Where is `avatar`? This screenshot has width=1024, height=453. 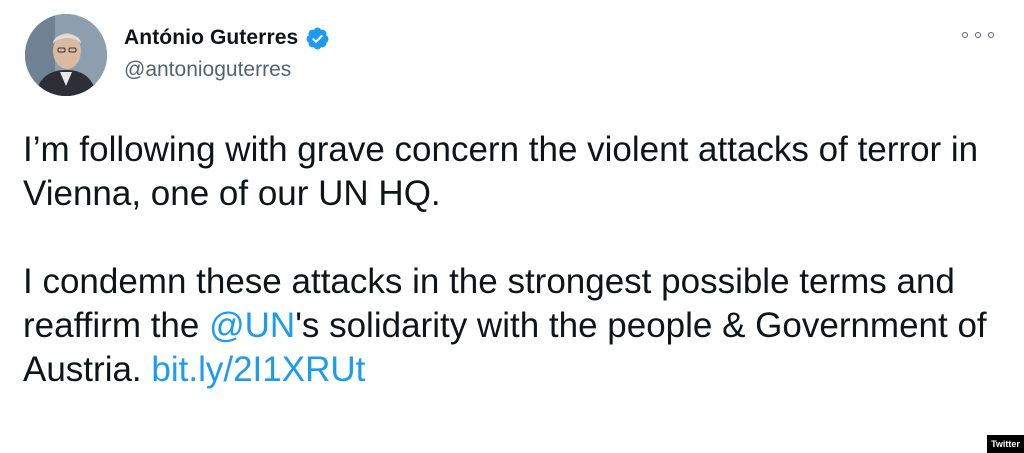
avatar is located at coordinates (66, 55).